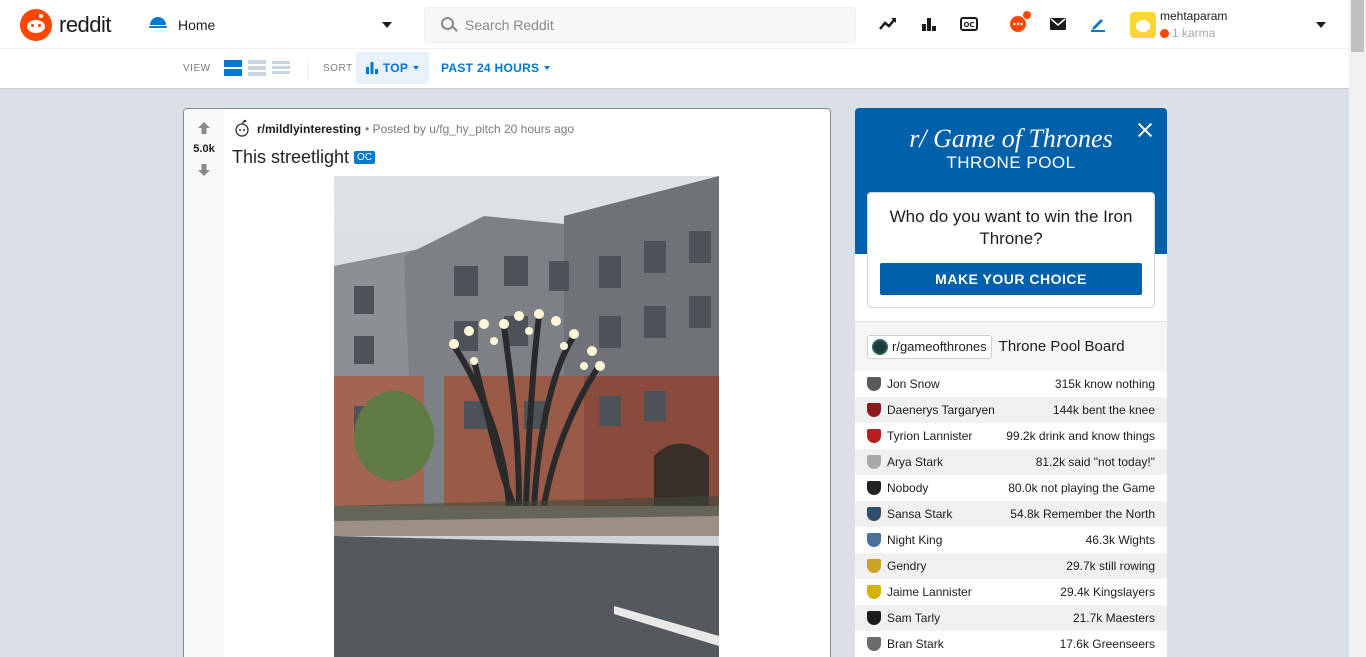 The width and height of the screenshot is (1366, 657). What do you see at coordinates (1145, 130) in the screenshot?
I see `close-icon` at bounding box center [1145, 130].